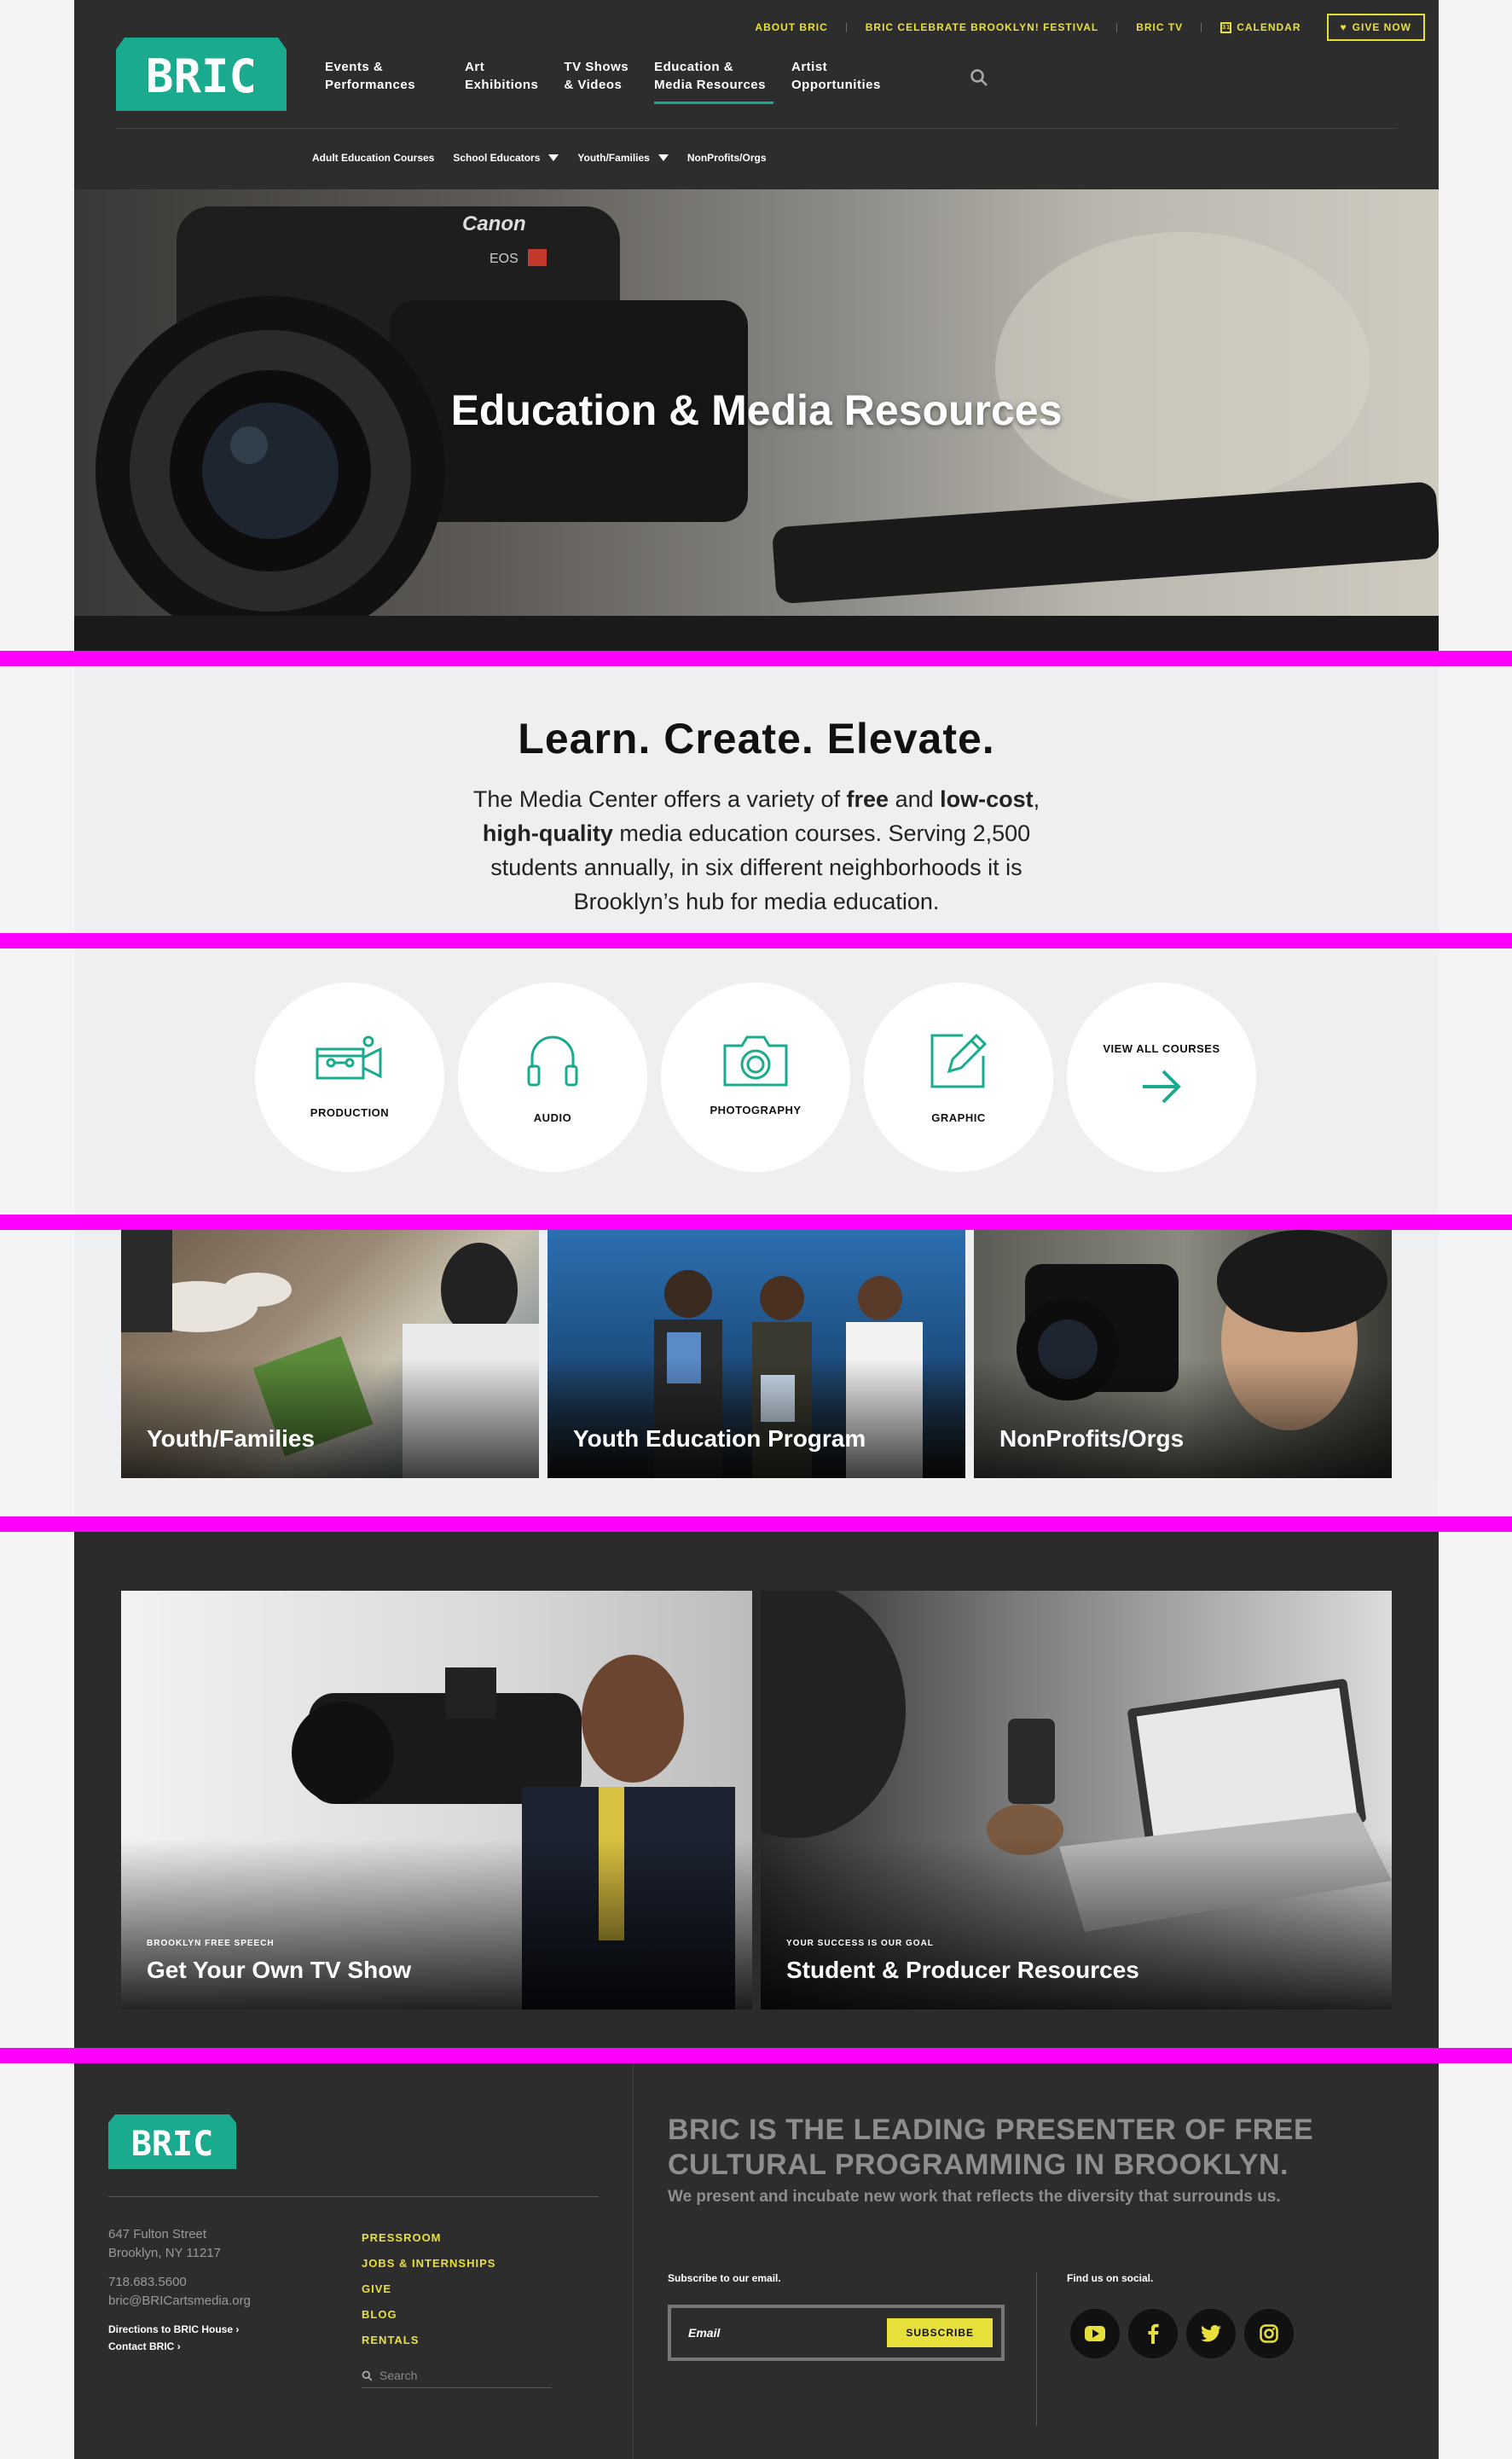  I want to click on course-graphic: GRAPHIC, so click(958, 1078).